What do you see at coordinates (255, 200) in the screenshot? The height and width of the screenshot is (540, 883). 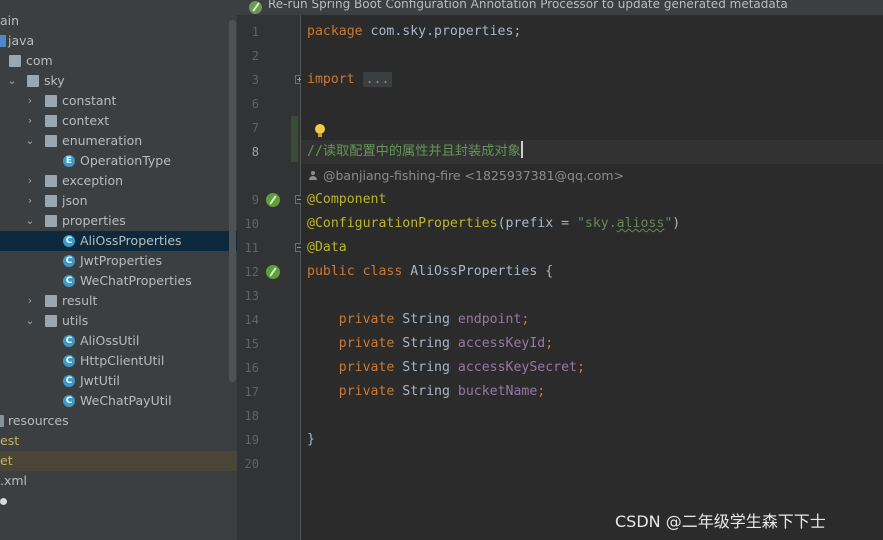 I see `line-number: 9` at bounding box center [255, 200].